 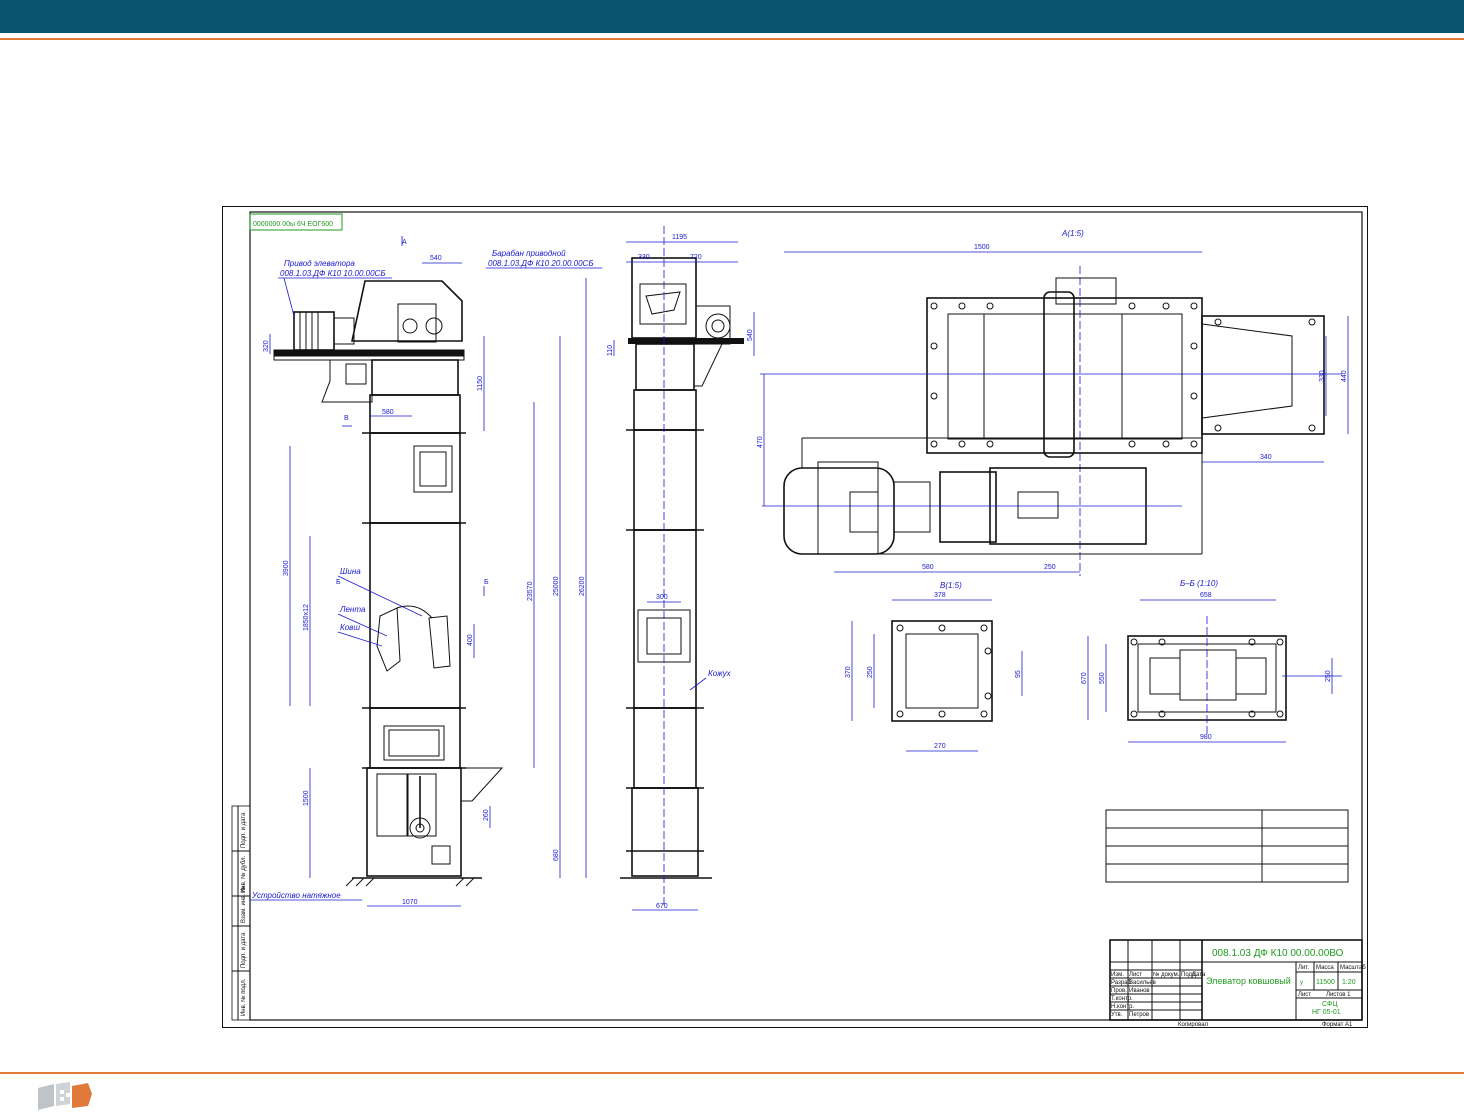 I want to click on mark-v-left: В, so click(x=346, y=418).